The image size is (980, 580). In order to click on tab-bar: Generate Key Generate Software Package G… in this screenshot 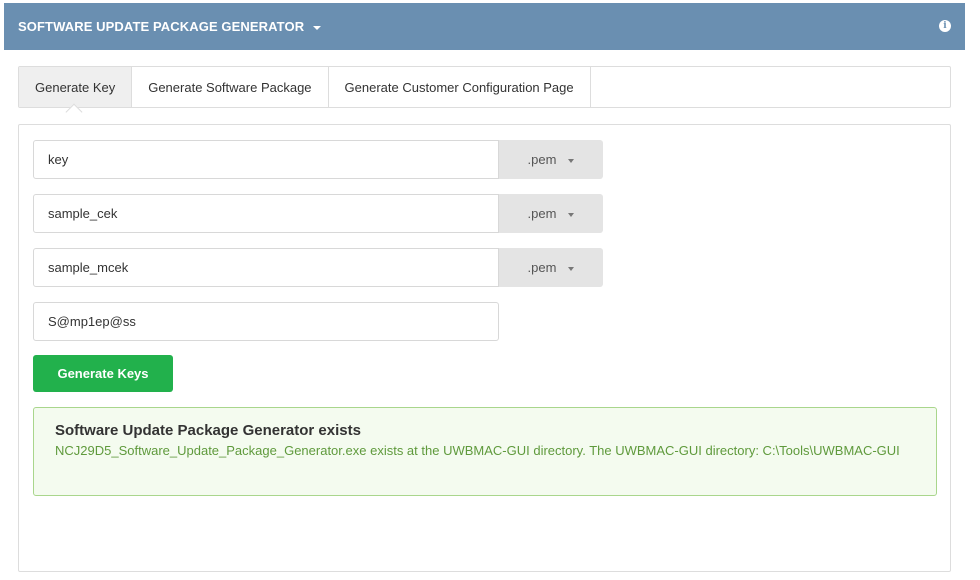, I will do `click(484, 87)`.